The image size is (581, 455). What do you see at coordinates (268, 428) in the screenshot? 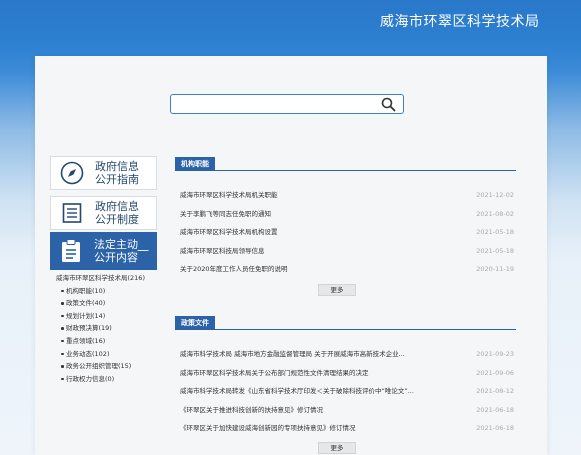
I see `list-item-title: 《环翠区关于加快建设威海创新园的专项扶持意见》修订情况` at bounding box center [268, 428].